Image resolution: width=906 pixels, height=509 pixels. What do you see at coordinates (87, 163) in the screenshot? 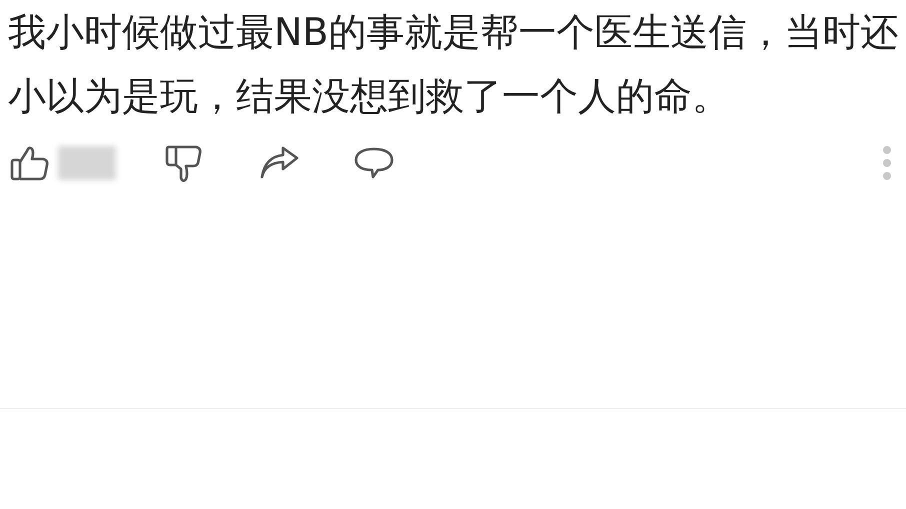
I see `blurred-count` at bounding box center [87, 163].